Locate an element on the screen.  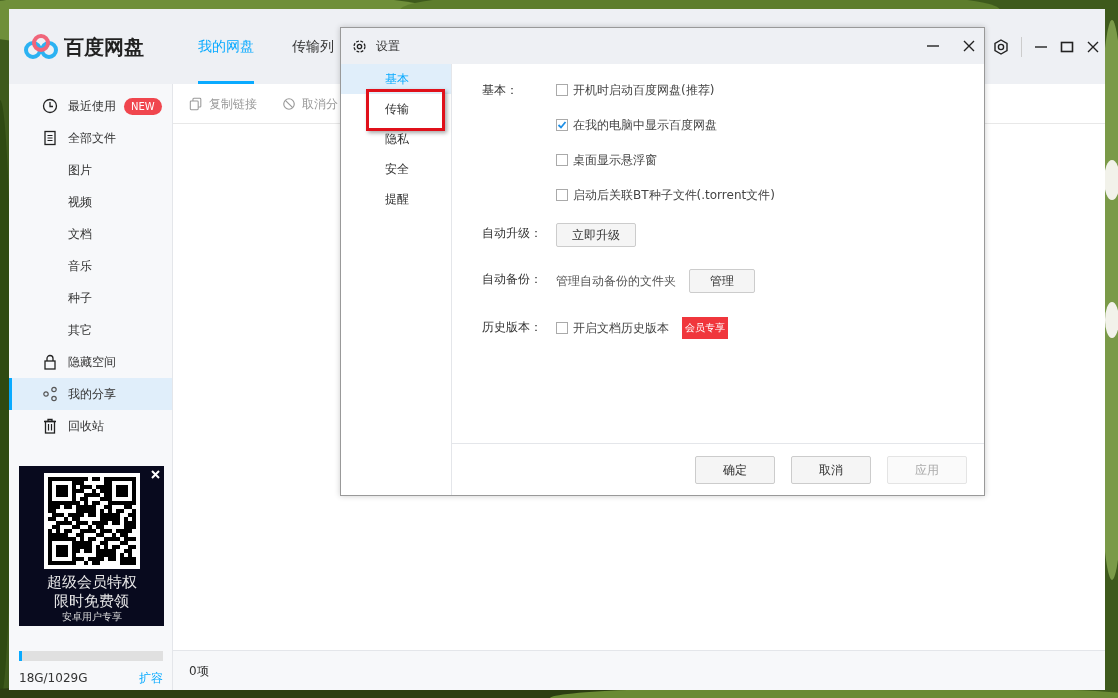
setting-label: 历史版本： is located at coordinates (512, 327).